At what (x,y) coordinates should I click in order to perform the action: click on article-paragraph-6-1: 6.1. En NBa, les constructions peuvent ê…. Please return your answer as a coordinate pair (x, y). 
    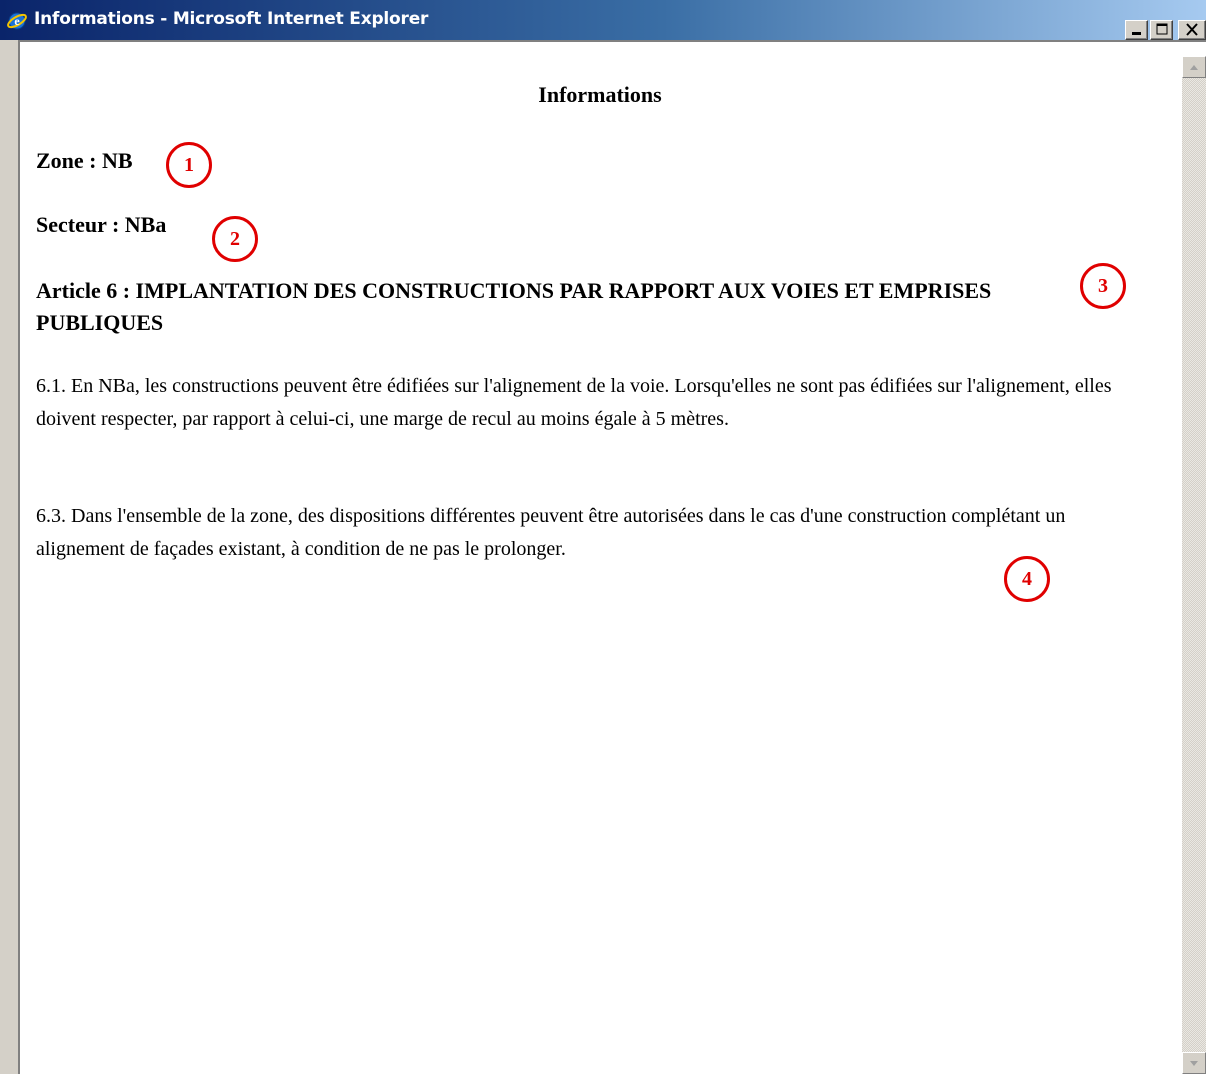
    Looking at the image, I should click on (574, 402).